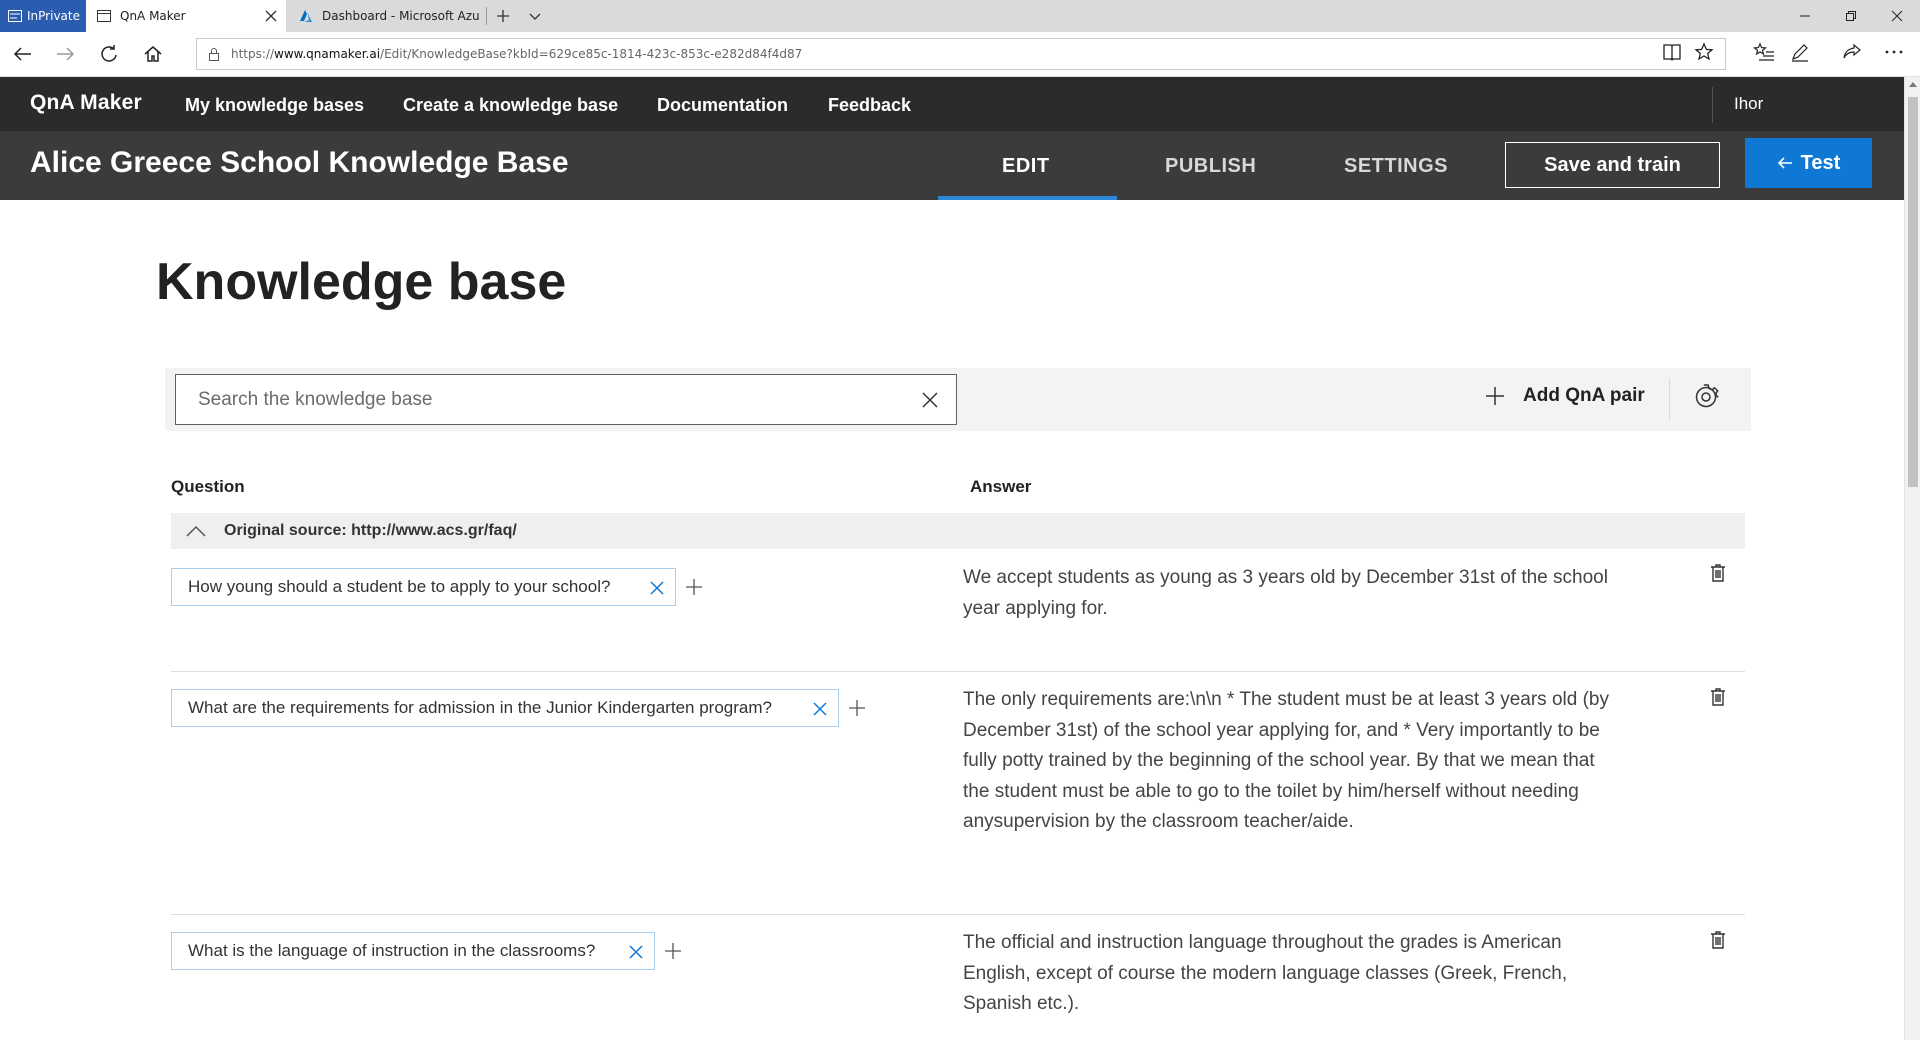 The image size is (1920, 1040). What do you see at coordinates (486, 16) in the screenshot?
I see `tab-divider` at bounding box center [486, 16].